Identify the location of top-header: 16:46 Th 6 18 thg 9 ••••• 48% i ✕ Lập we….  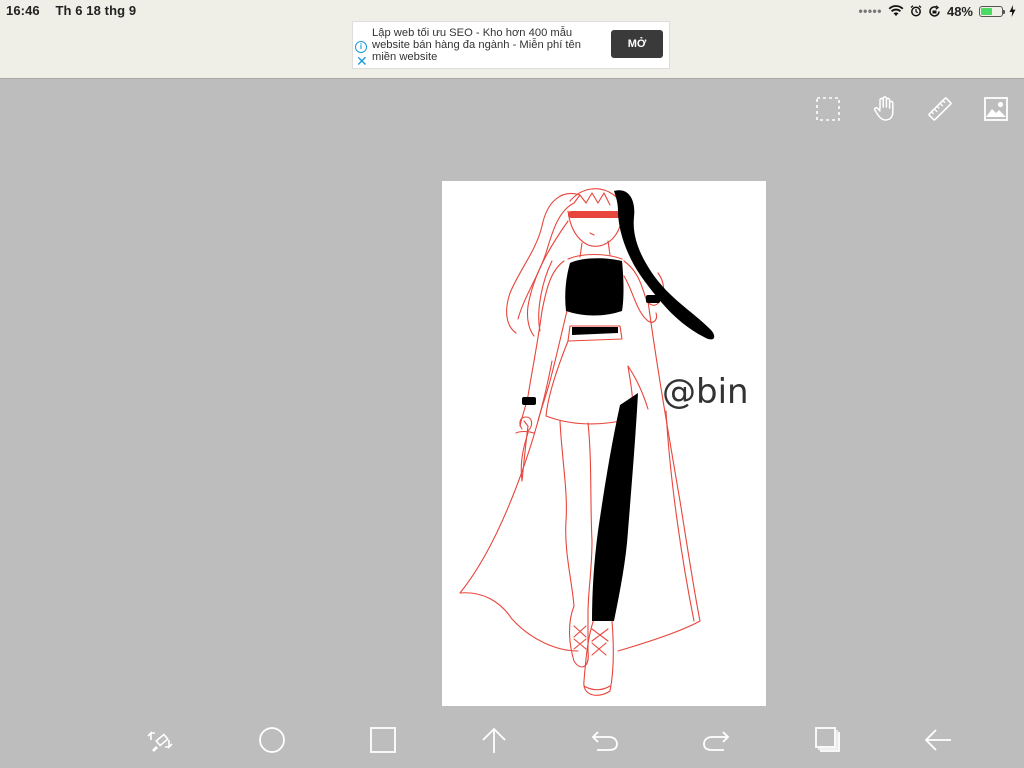
(512, 39).